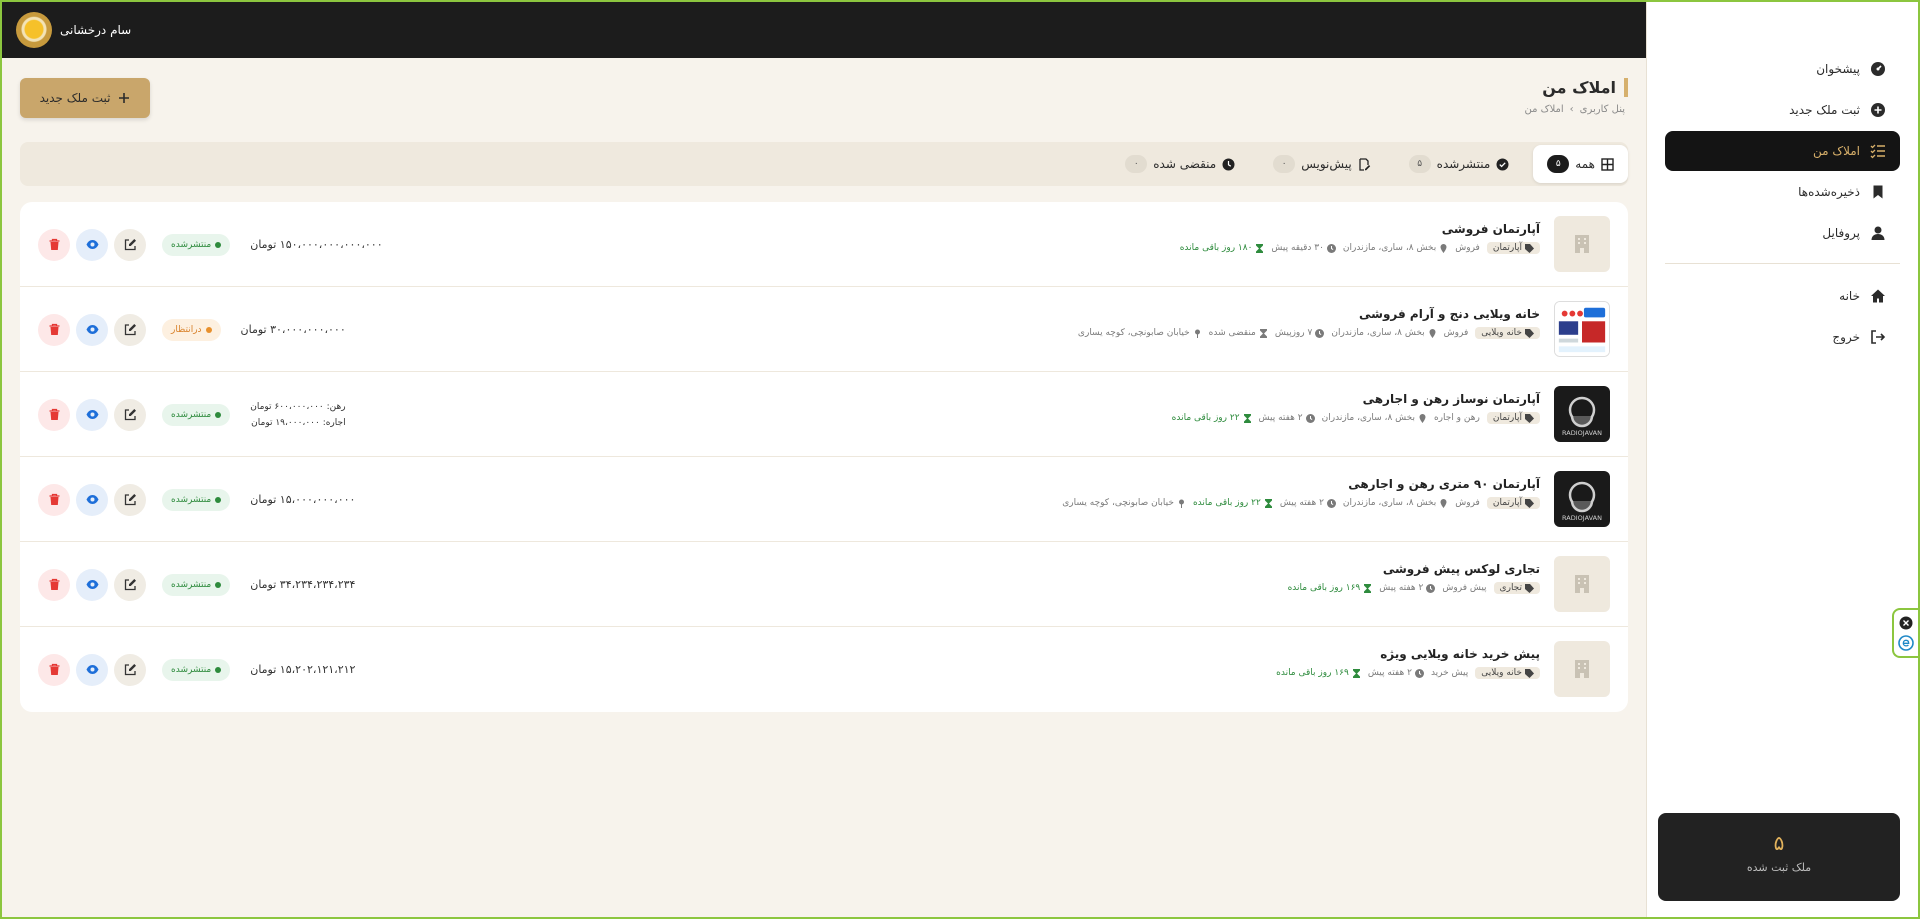 The image size is (1920, 919). Describe the element at coordinates (85, 98) in the screenshot. I see `add-property-button: ثبت ملک جدید` at that location.